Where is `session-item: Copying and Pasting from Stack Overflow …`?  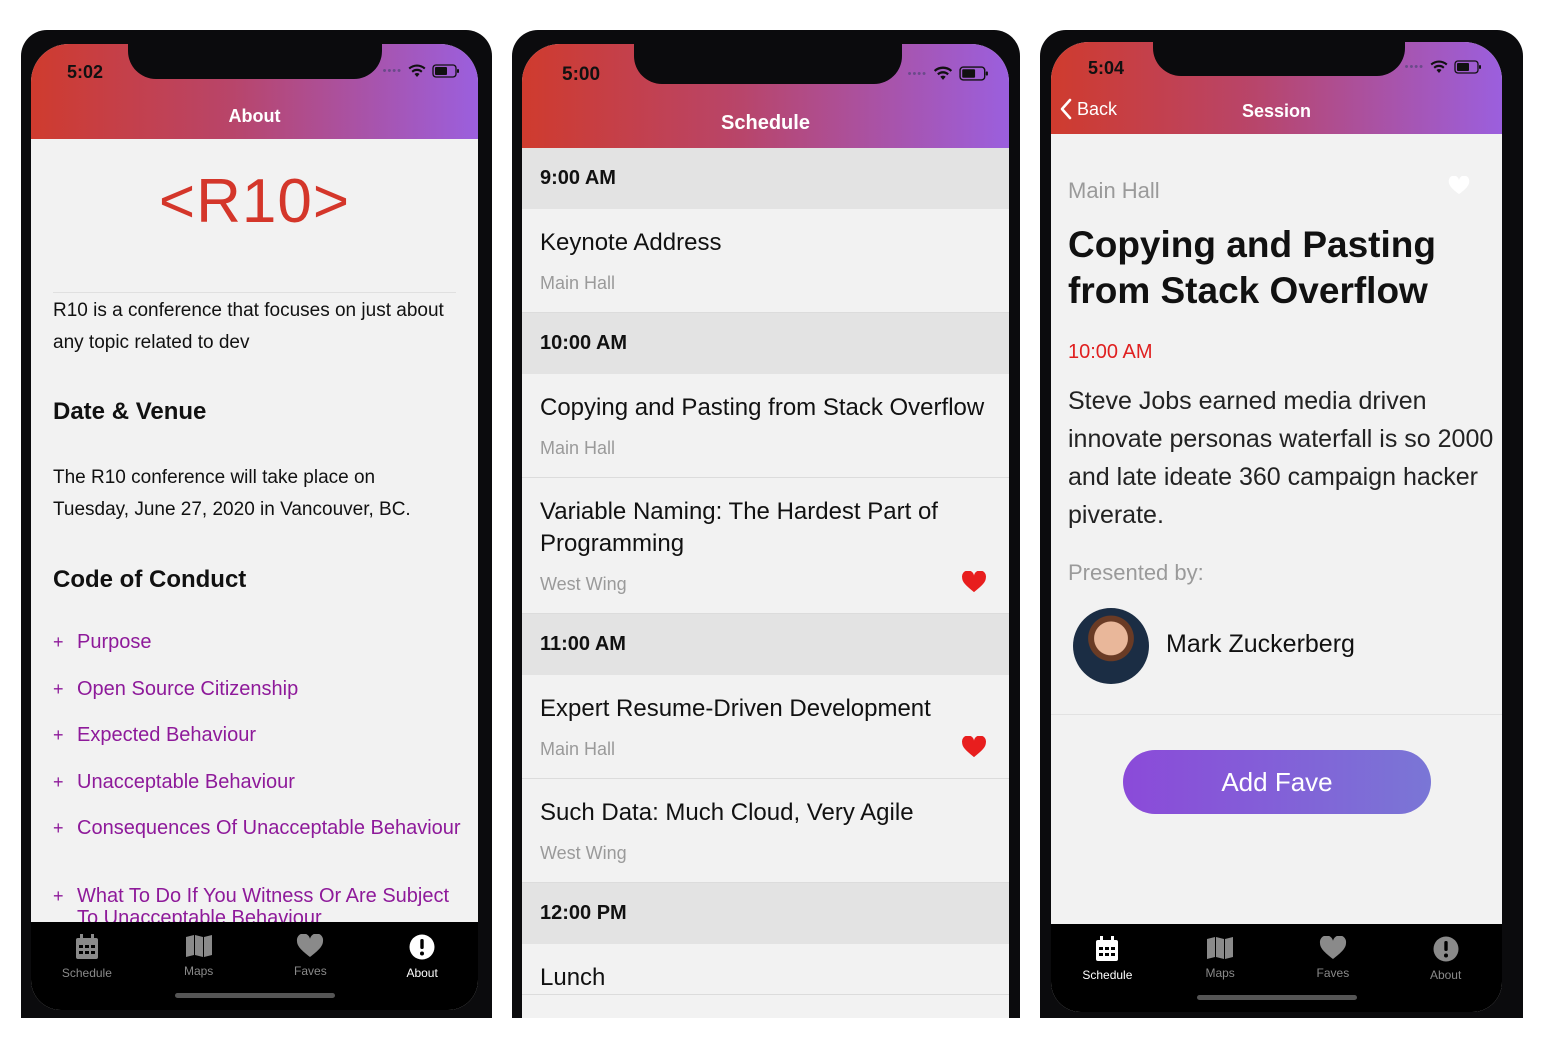 session-item: Copying and Pasting from Stack Overflow … is located at coordinates (765, 426).